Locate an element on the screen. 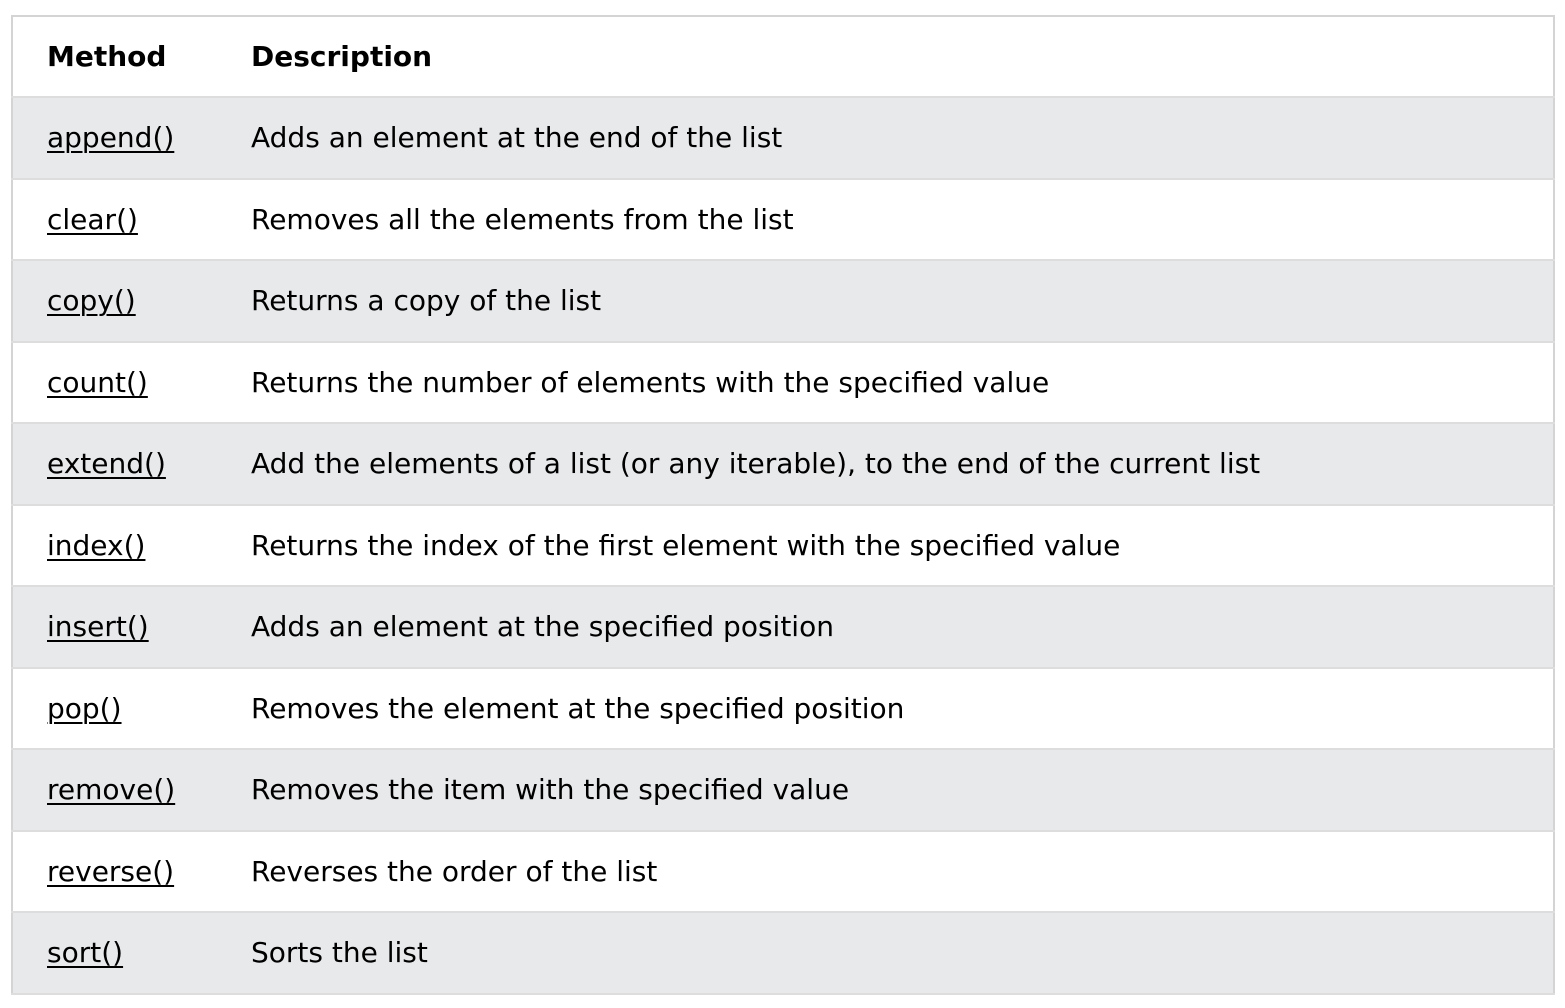  method-link: append() is located at coordinates (110, 137).